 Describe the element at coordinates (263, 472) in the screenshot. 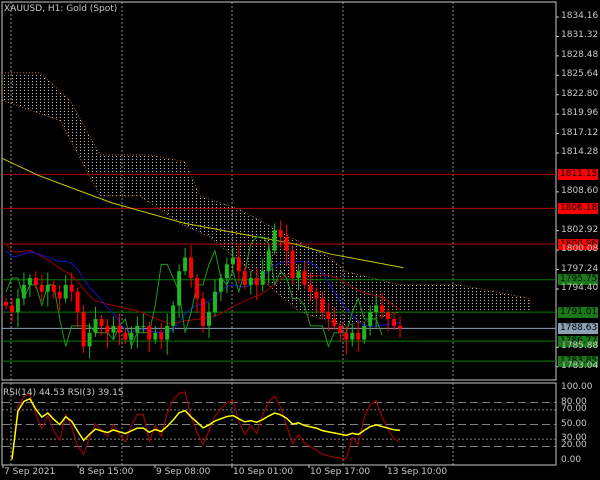

I see `x-axis-label: 10 Sep 01:00` at that location.